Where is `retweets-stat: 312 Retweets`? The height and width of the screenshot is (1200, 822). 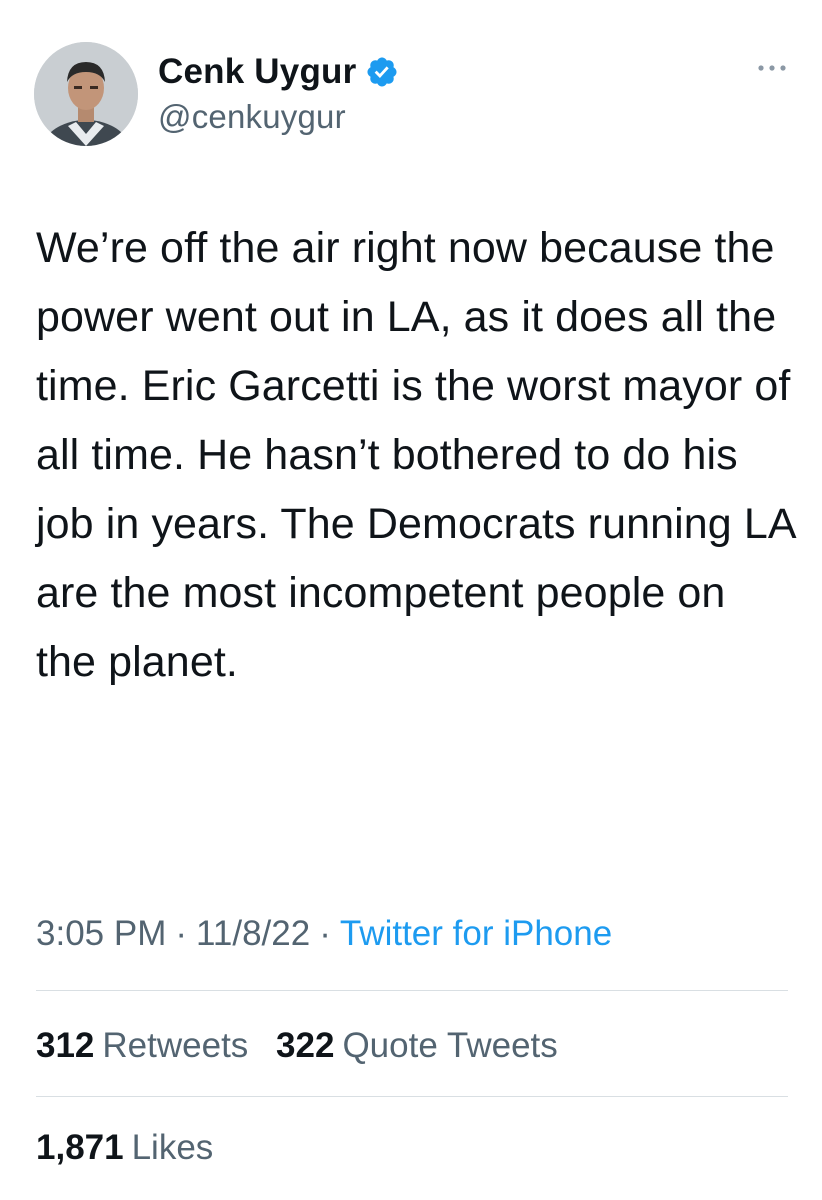 retweets-stat: 312 Retweets is located at coordinates (142, 1046).